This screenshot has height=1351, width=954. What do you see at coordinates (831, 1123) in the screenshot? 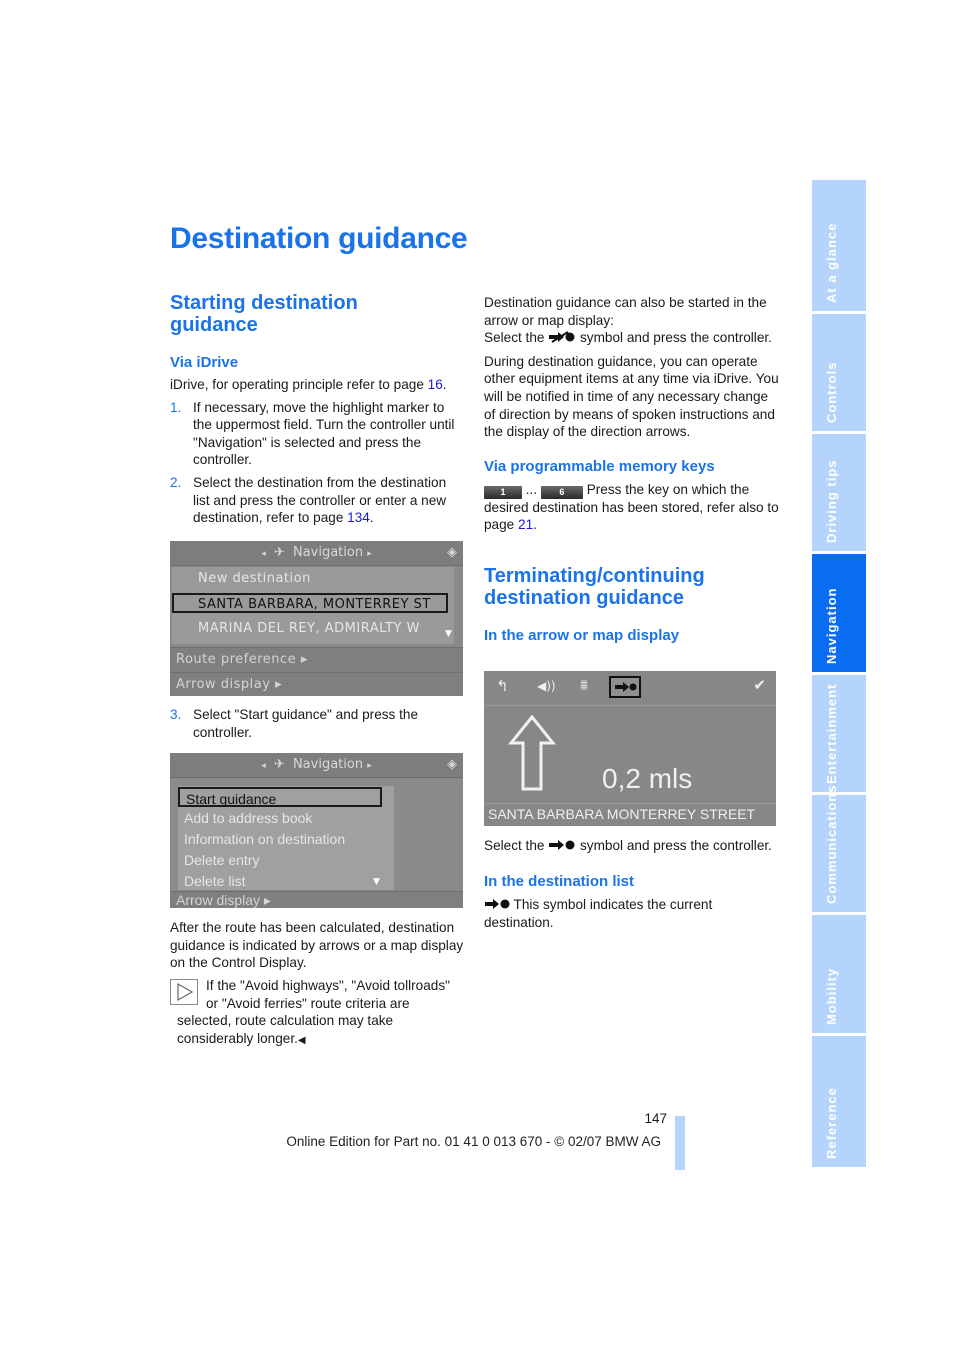
I see `side-tab-label: Reference` at bounding box center [831, 1123].